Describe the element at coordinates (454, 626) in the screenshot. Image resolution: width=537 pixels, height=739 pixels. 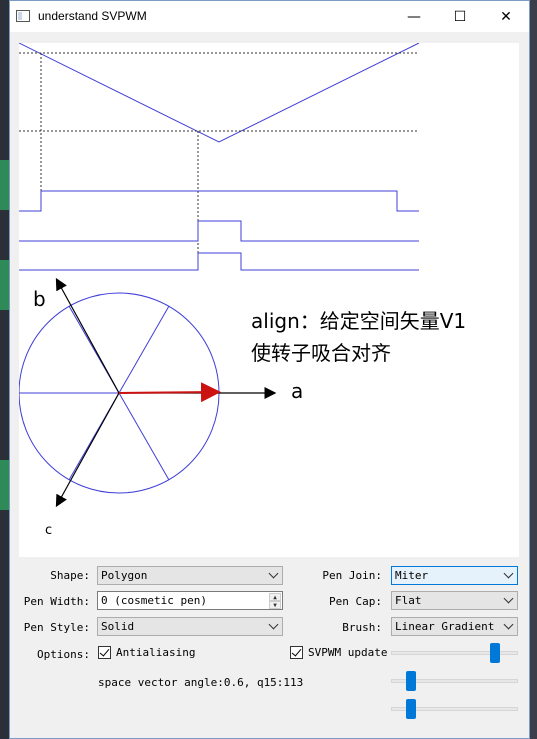
I see `brush-combo: Linear Gradient` at that location.